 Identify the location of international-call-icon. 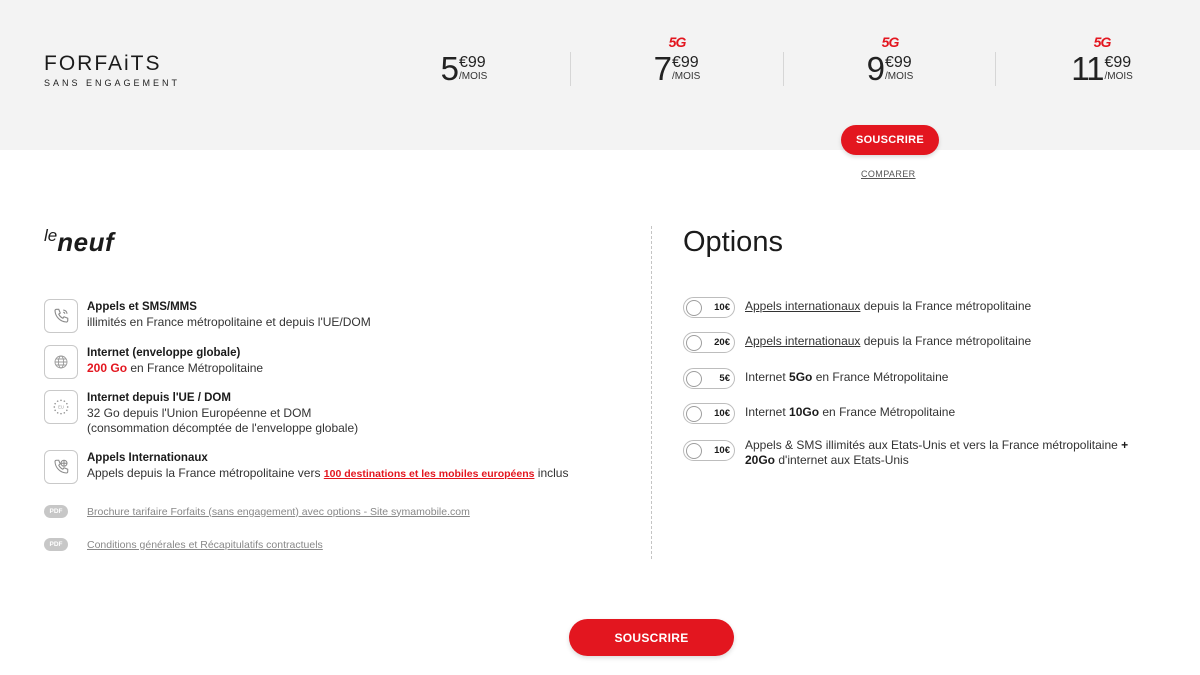
(61, 467).